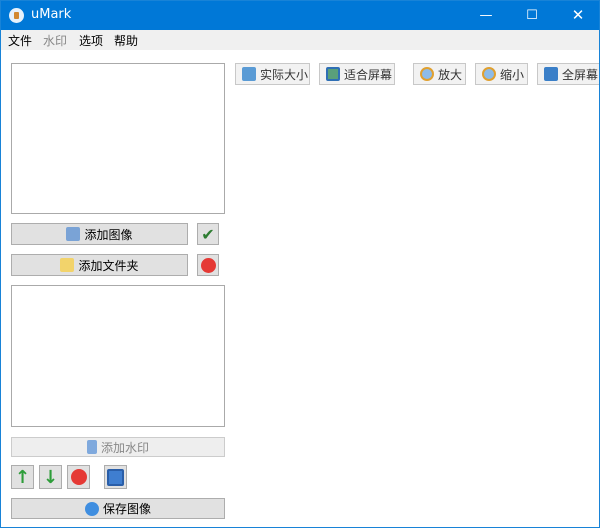 The width and height of the screenshot is (600, 528). I want to click on fit-screen-button: 适合屏幕, so click(357, 74).